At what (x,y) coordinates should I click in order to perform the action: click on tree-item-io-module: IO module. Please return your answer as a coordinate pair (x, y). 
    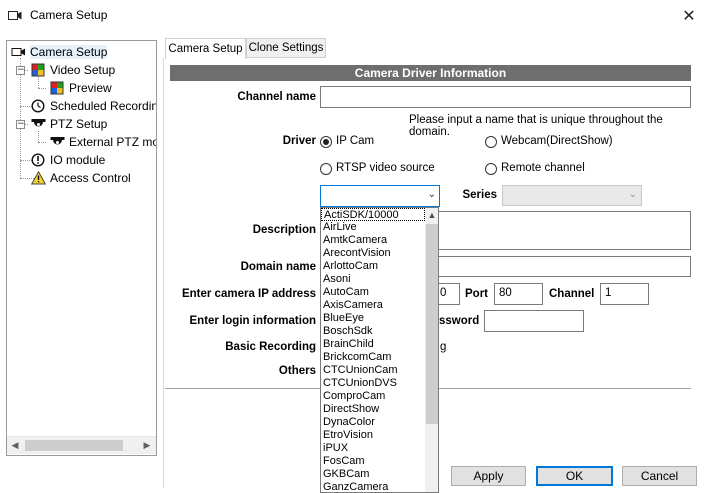
    Looking at the image, I should click on (68, 160).